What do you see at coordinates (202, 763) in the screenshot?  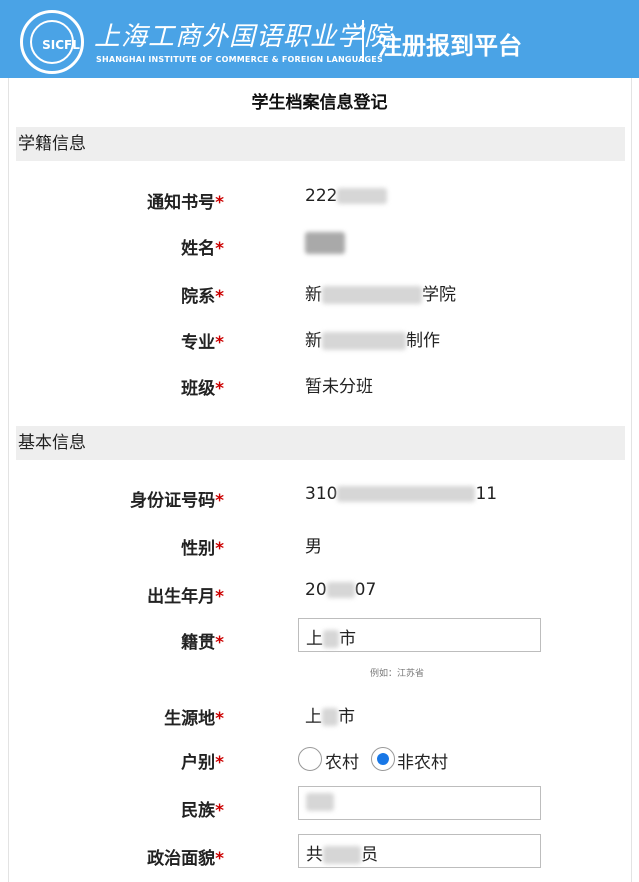 I see `label-hukou: 户别*` at bounding box center [202, 763].